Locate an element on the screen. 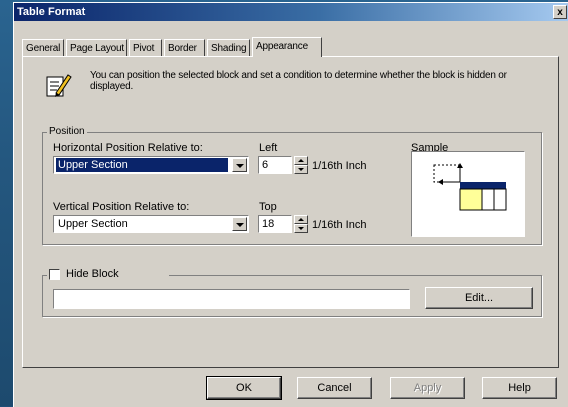  left-input: 6 is located at coordinates (275, 165).